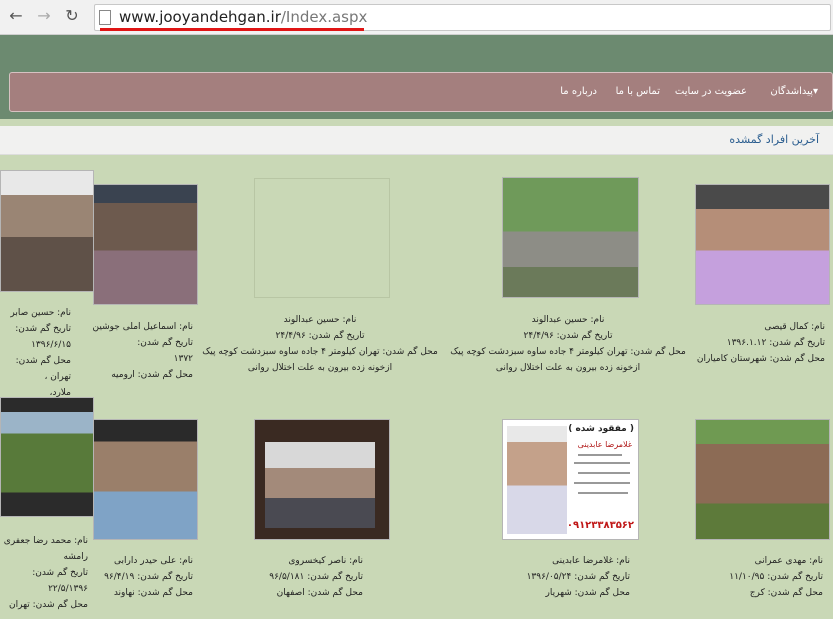 The height and width of the screenshot is (619, 833). Describe the element at coordinates (786, 593) in the screenshot. I see `caption-place: محل گم شدن: کرج` at that location.